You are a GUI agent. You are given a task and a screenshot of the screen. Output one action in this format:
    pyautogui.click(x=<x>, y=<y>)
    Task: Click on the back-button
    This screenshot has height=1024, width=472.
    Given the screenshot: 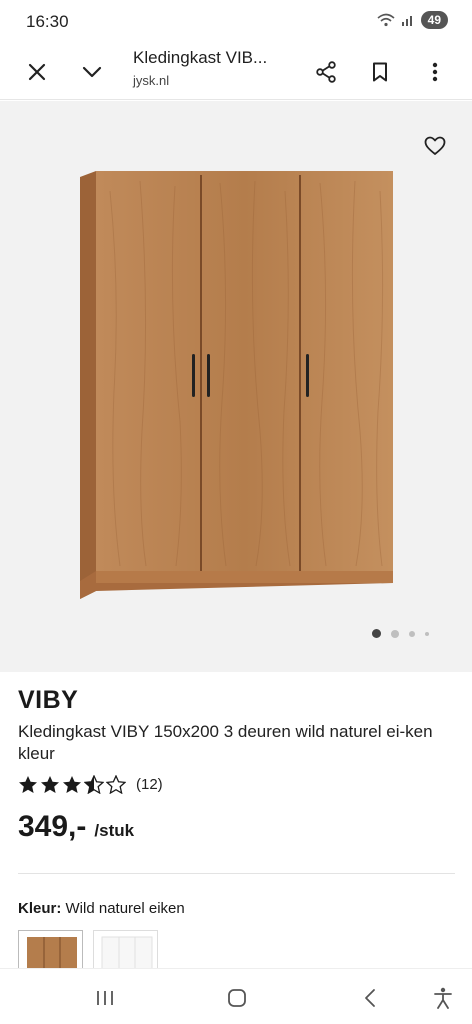 What is the action you would take?
    pyautogui.click(x=370, y=998)
    